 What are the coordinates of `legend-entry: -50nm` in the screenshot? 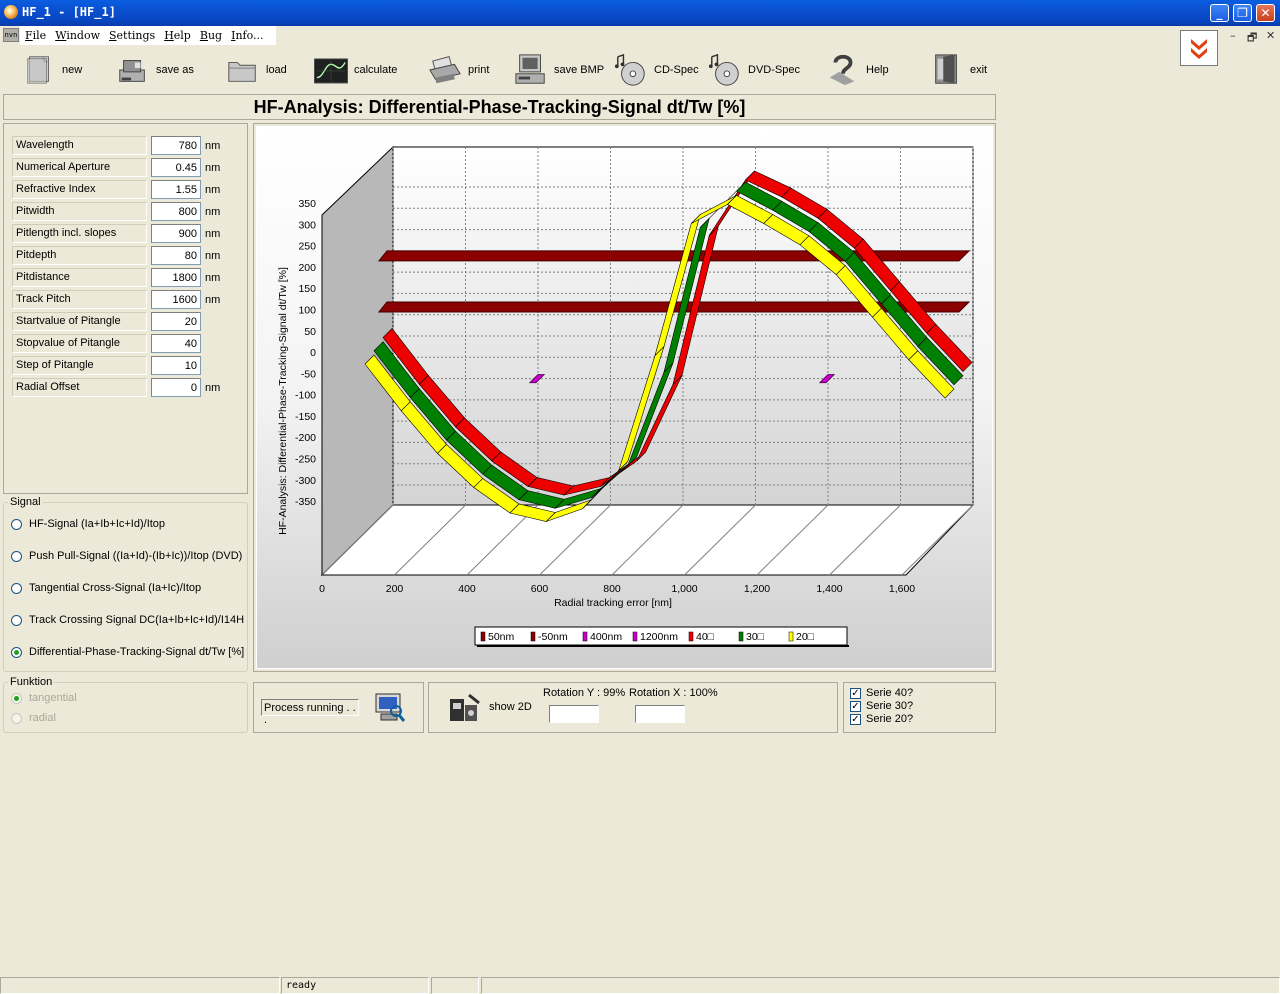 It's located at (553, 637).